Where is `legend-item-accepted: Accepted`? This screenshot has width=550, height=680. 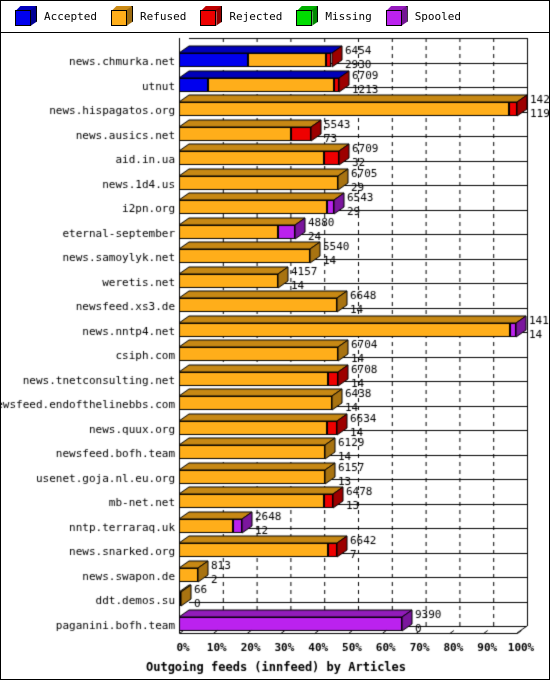
legend-item-accepted: Accepted is located at coordinates (49, 16).